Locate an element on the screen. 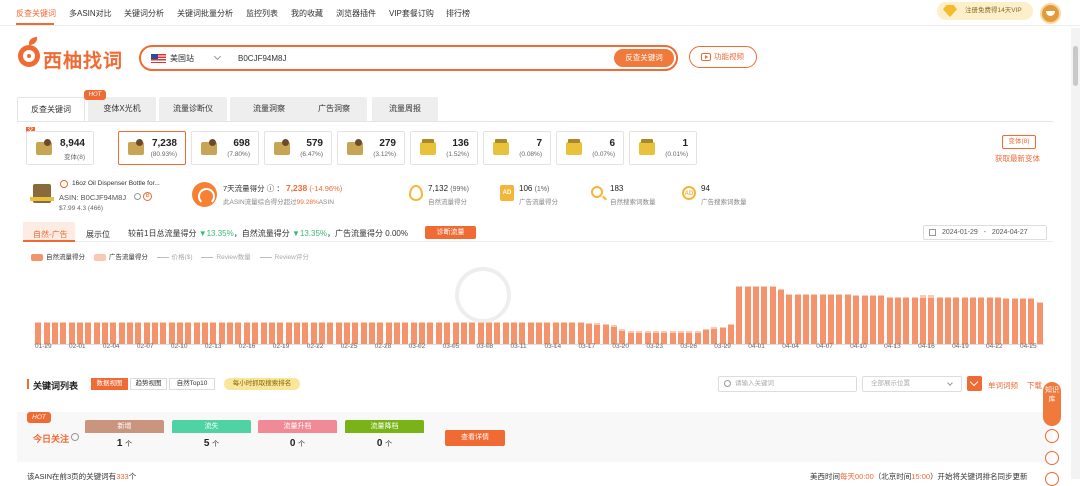 This screenshot has width=1080, height=486. view-details-button: 查看详情 is located at coordinates (475, 438).